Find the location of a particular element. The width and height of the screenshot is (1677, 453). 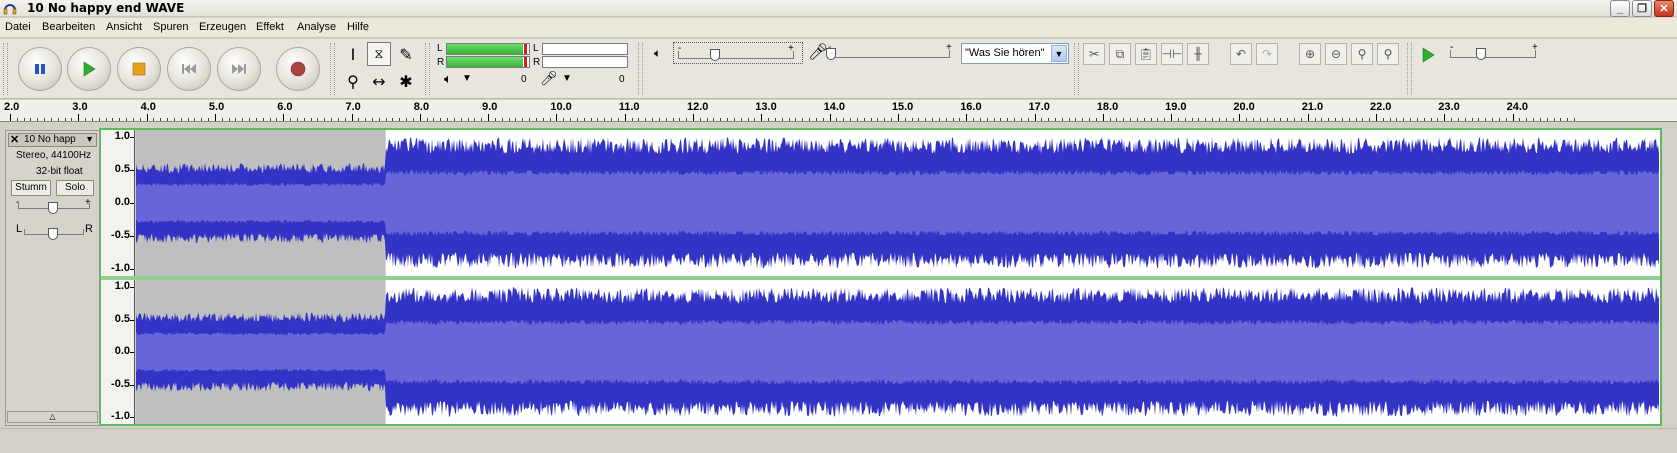

horizontal-scrollbar-area is located at coordinates (838, 440).